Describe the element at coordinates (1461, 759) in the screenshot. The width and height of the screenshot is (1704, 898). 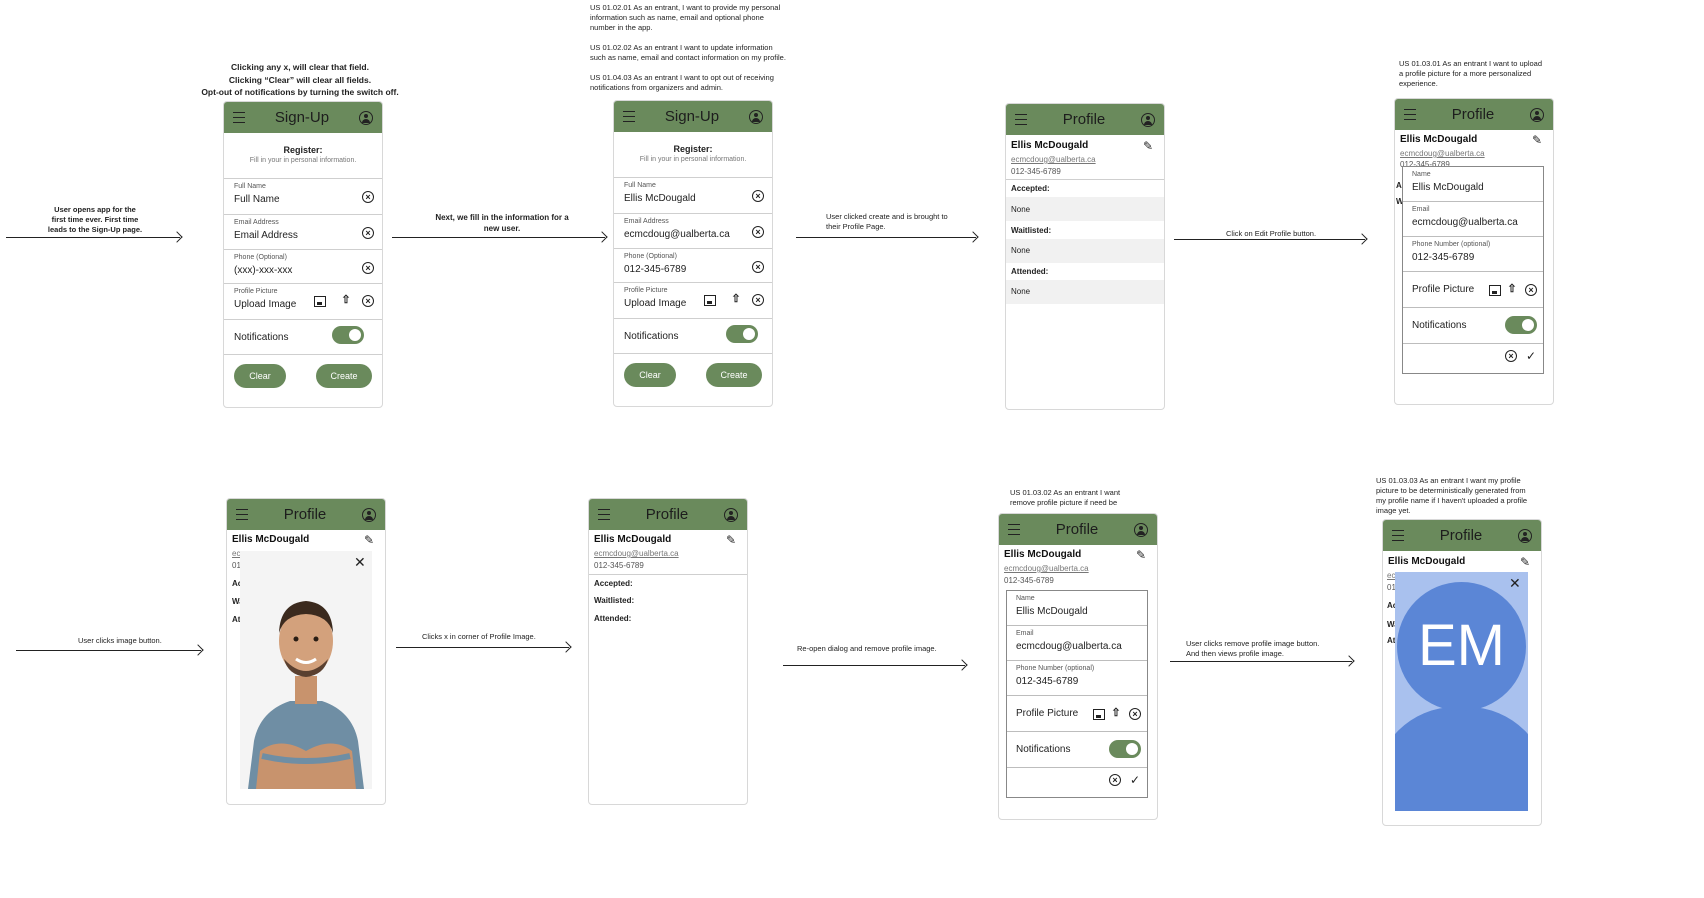
I see `avatar-body` at that location.